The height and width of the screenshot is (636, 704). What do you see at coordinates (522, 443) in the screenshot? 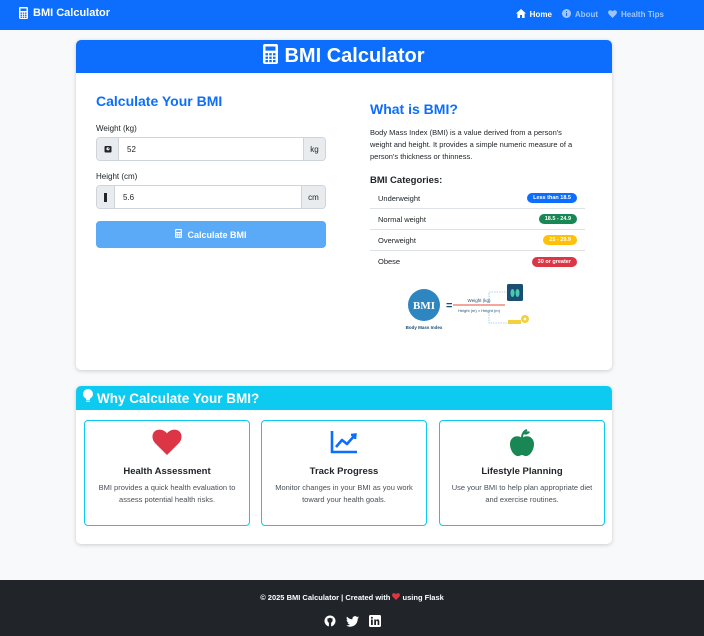
I see `apple-icon` at bounding box center [522, 443].